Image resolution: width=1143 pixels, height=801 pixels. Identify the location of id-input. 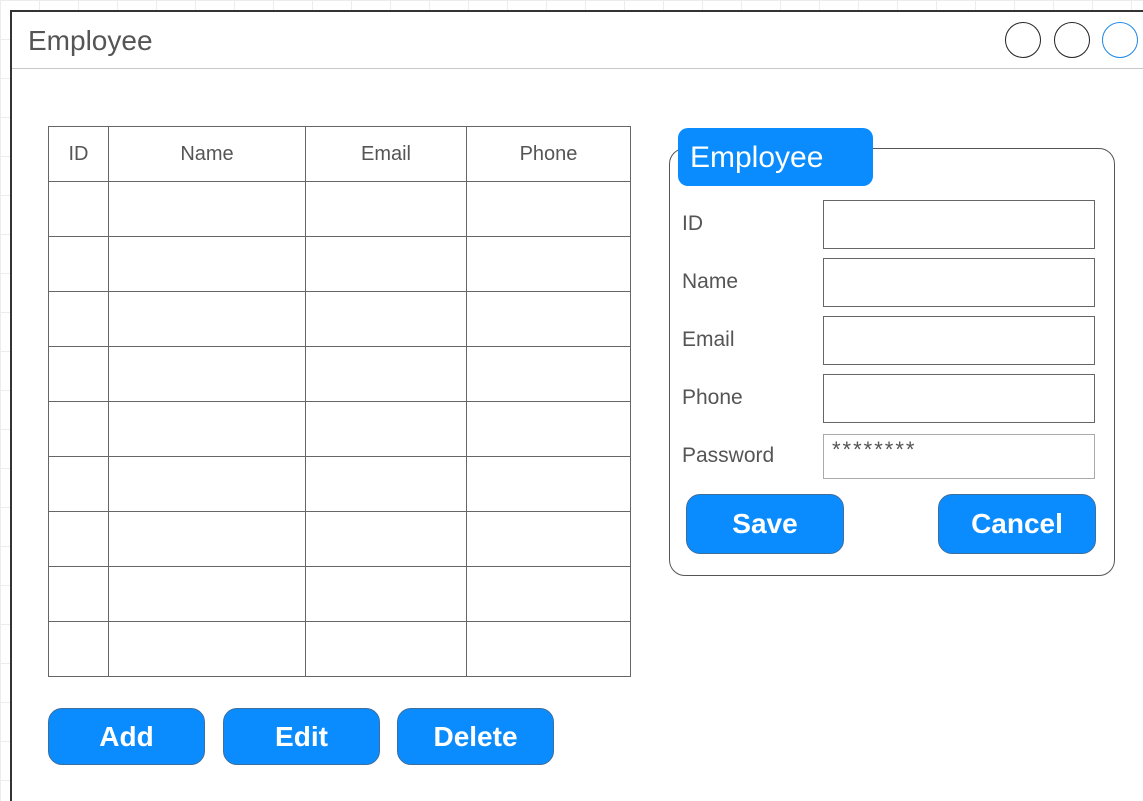
(959, 224).